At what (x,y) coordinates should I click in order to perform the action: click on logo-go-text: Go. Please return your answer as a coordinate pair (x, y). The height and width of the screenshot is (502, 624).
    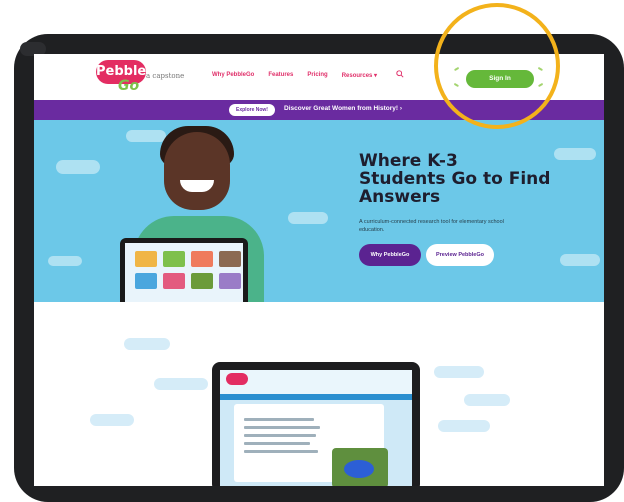
    Looking at the image, I should click on (129, 86).